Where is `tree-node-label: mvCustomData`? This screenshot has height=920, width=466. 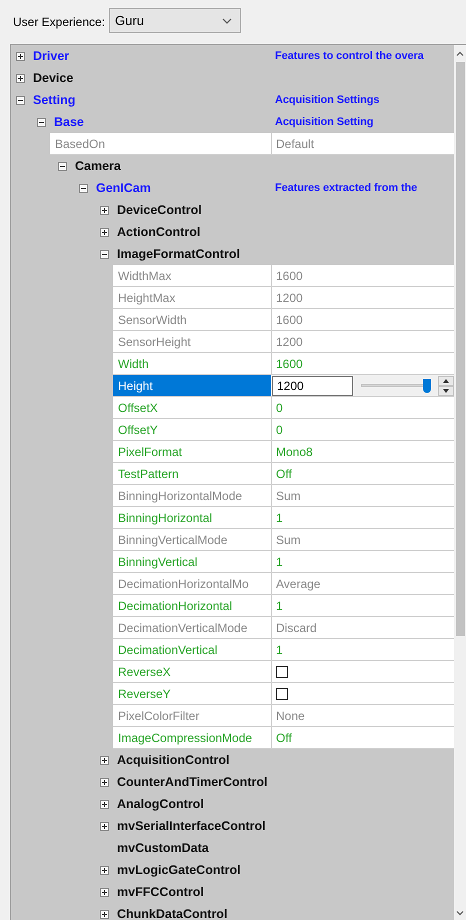
tree-node-label: mvCustomData is located at coordinates (163, 848).